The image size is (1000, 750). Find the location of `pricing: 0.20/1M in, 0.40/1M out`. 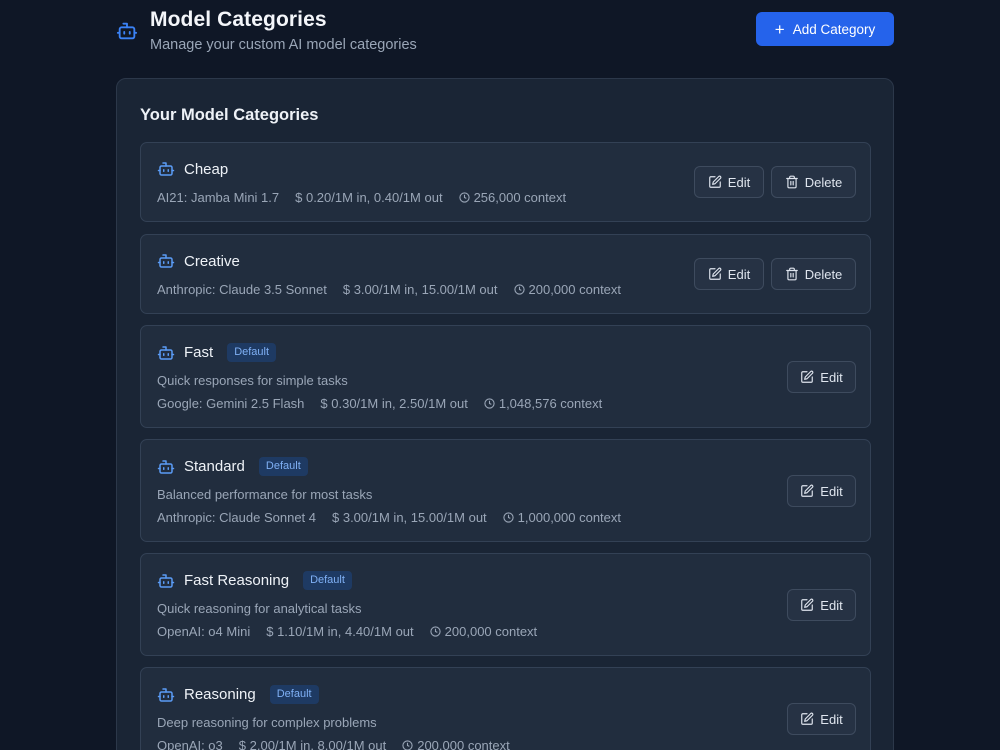

pricing: 0.20/1M in, 0.40/1M out is located at coordinates (374, 197).